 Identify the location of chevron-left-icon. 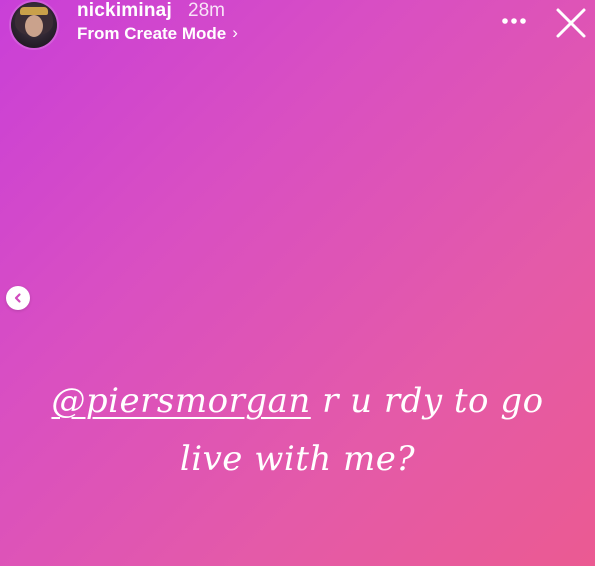
(17, 298).